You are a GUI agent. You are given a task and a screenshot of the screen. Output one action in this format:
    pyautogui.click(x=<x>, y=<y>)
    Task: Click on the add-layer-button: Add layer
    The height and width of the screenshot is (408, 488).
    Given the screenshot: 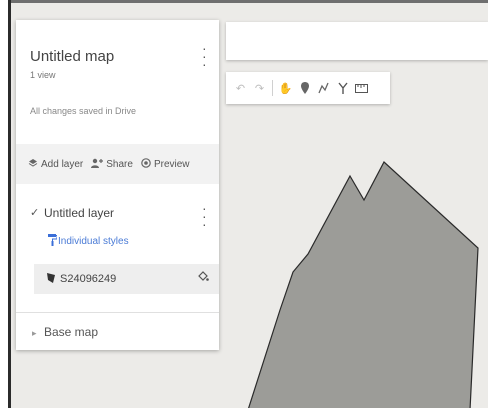 What is the action you would take?
    pyautogui.click(x=55, y=164)
    